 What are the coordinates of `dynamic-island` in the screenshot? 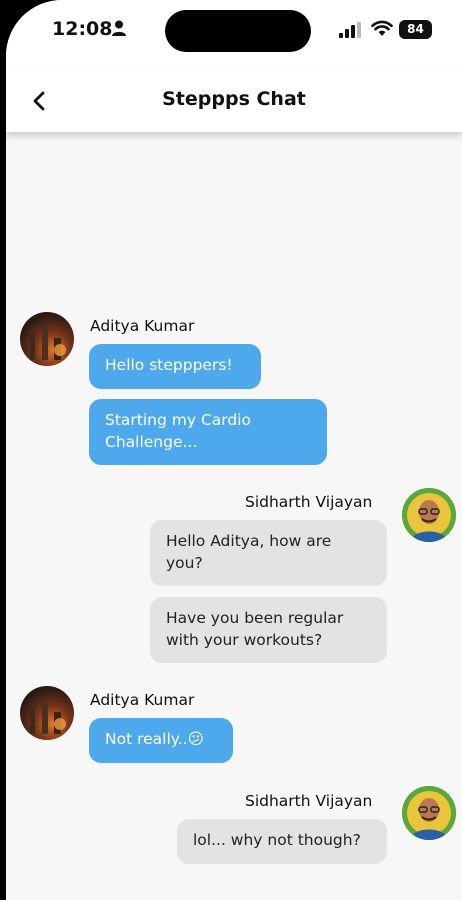 It's located at (238, 31).